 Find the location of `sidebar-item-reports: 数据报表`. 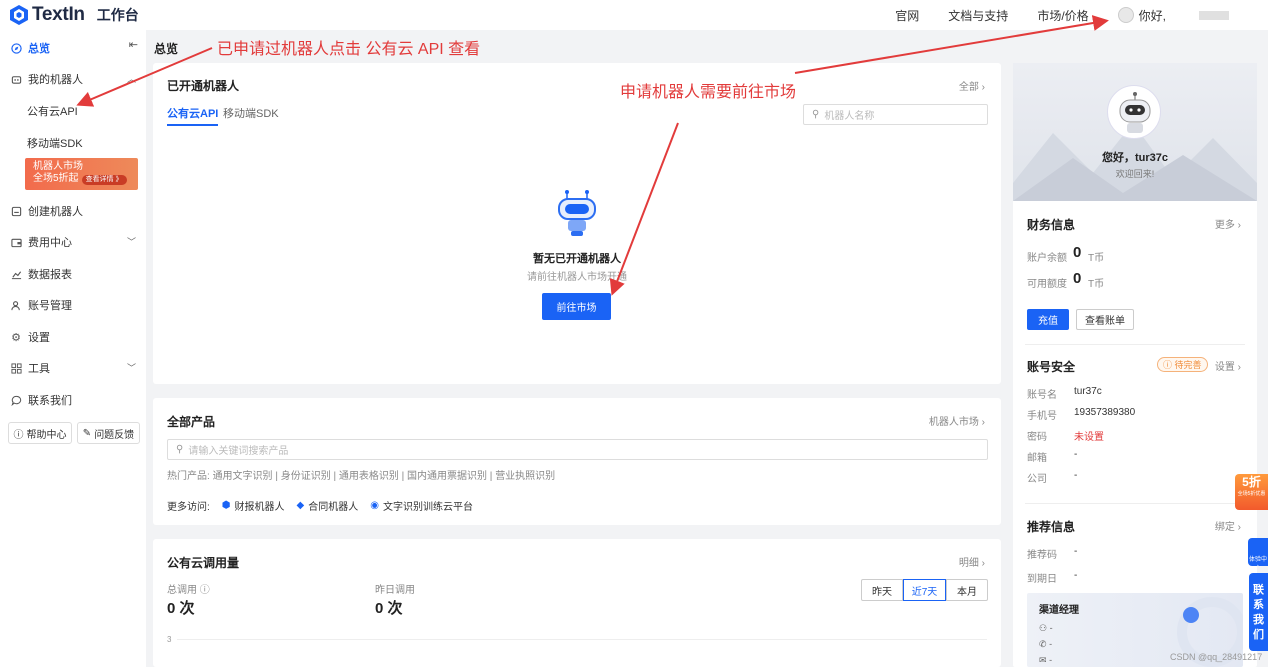

sidebar-item-reports: 数据报表 is located at coordinates (41, 274).